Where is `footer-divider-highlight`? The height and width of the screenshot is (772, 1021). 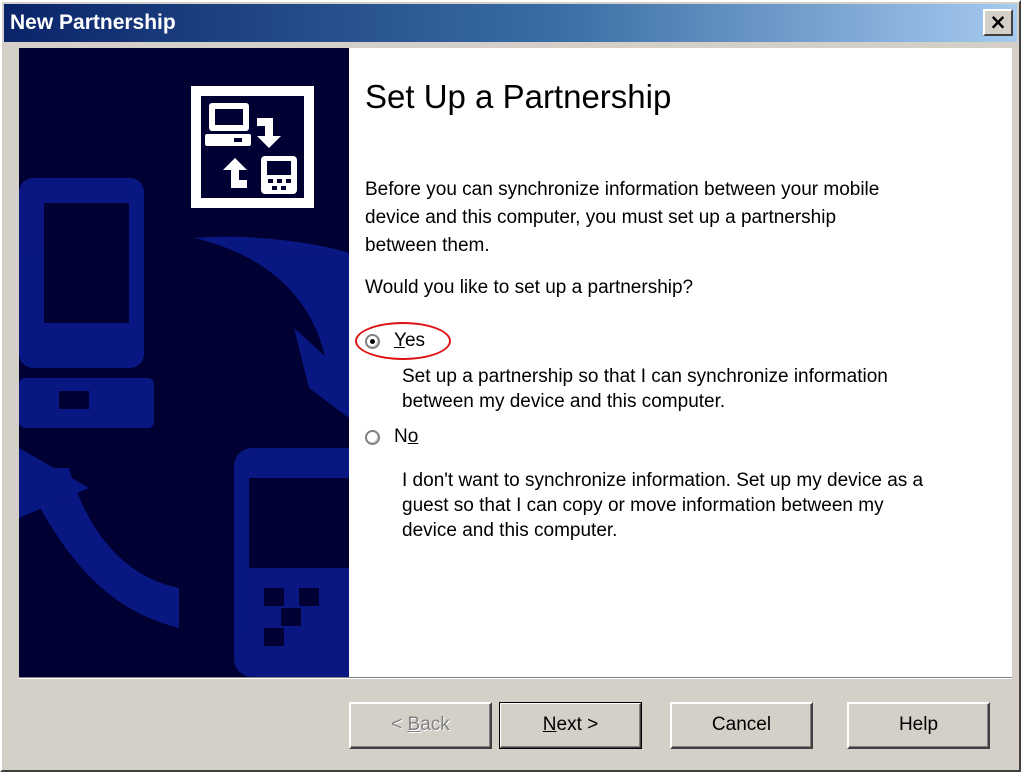
footer-divider-highlight is located at coordinates (515, 678).